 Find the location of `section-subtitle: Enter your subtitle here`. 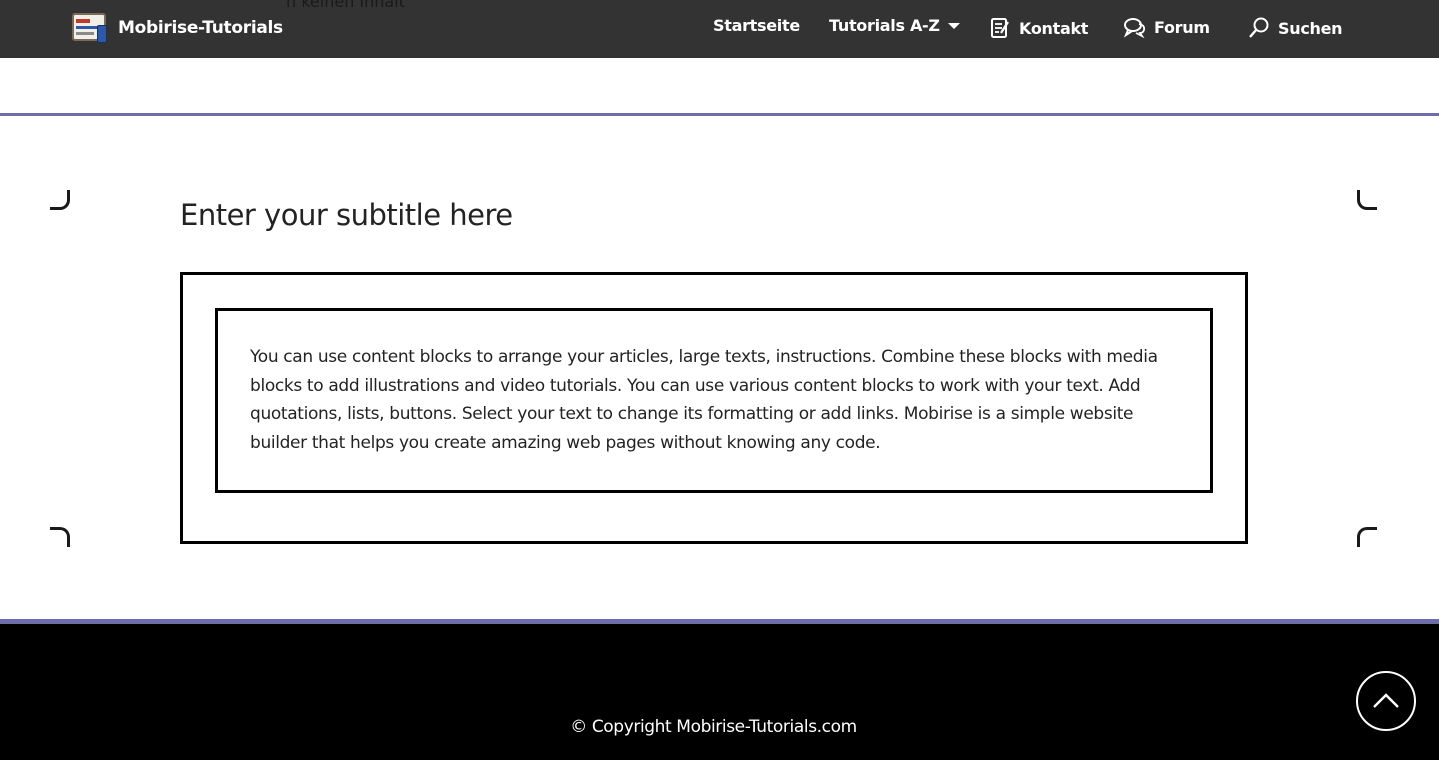

section-subtitle: Enter your subtitle here is located at coordinates (346, 215).